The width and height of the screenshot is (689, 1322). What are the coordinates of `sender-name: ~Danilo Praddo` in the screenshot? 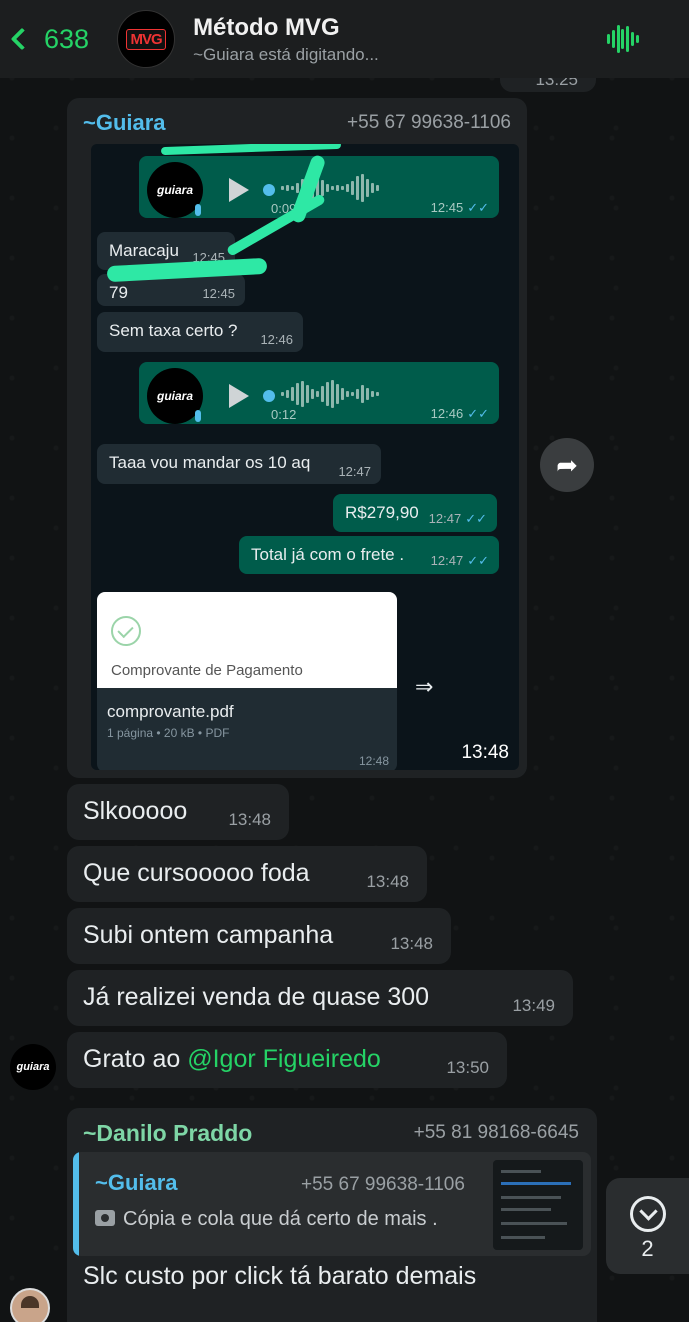 It's located at (167, 1133).